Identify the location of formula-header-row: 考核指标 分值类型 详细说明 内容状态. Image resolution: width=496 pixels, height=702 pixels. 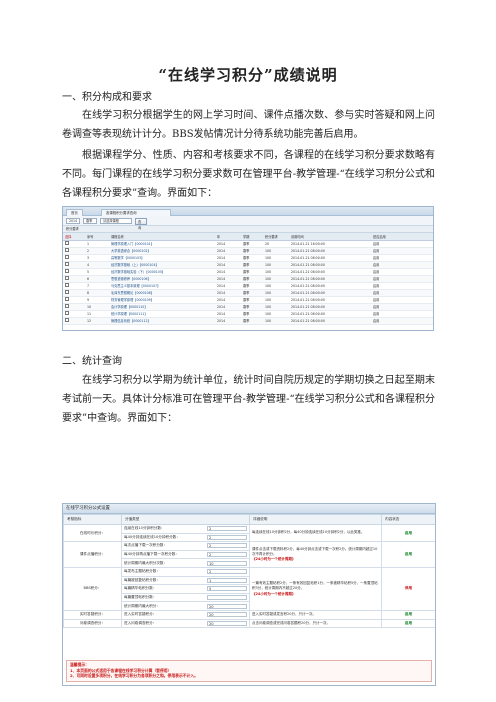
(249, 519).